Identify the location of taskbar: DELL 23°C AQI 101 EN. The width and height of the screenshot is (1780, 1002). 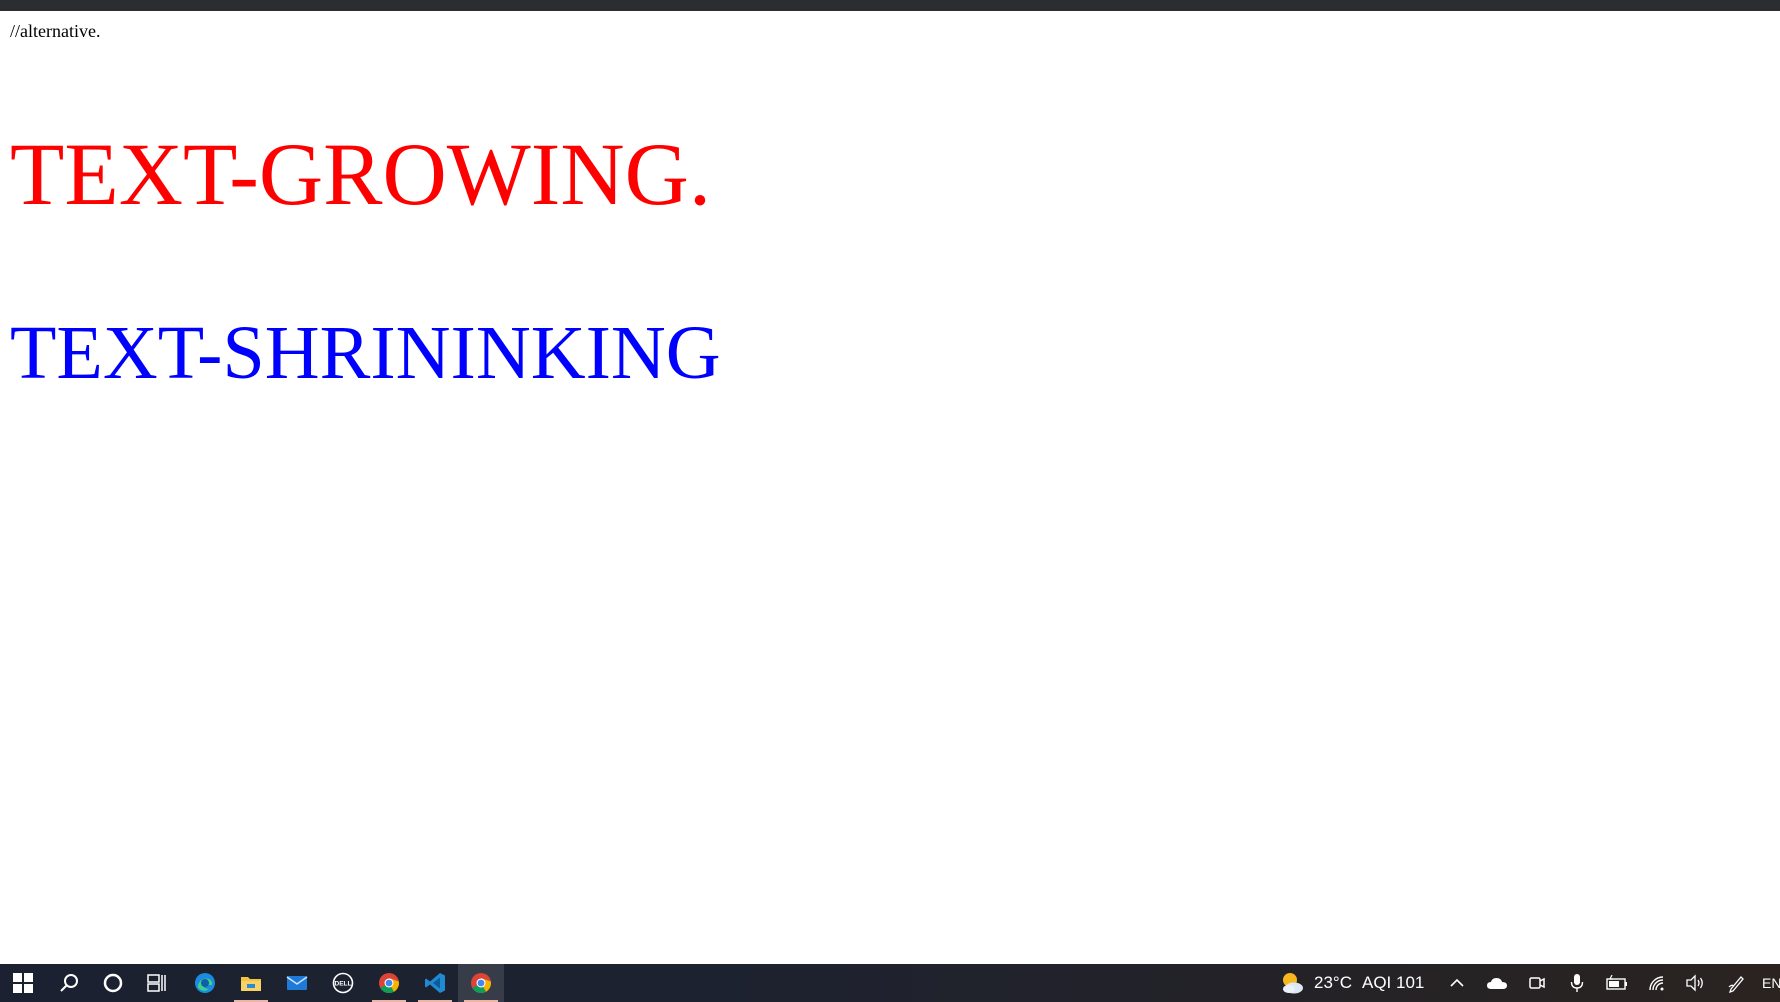
(890, 983).